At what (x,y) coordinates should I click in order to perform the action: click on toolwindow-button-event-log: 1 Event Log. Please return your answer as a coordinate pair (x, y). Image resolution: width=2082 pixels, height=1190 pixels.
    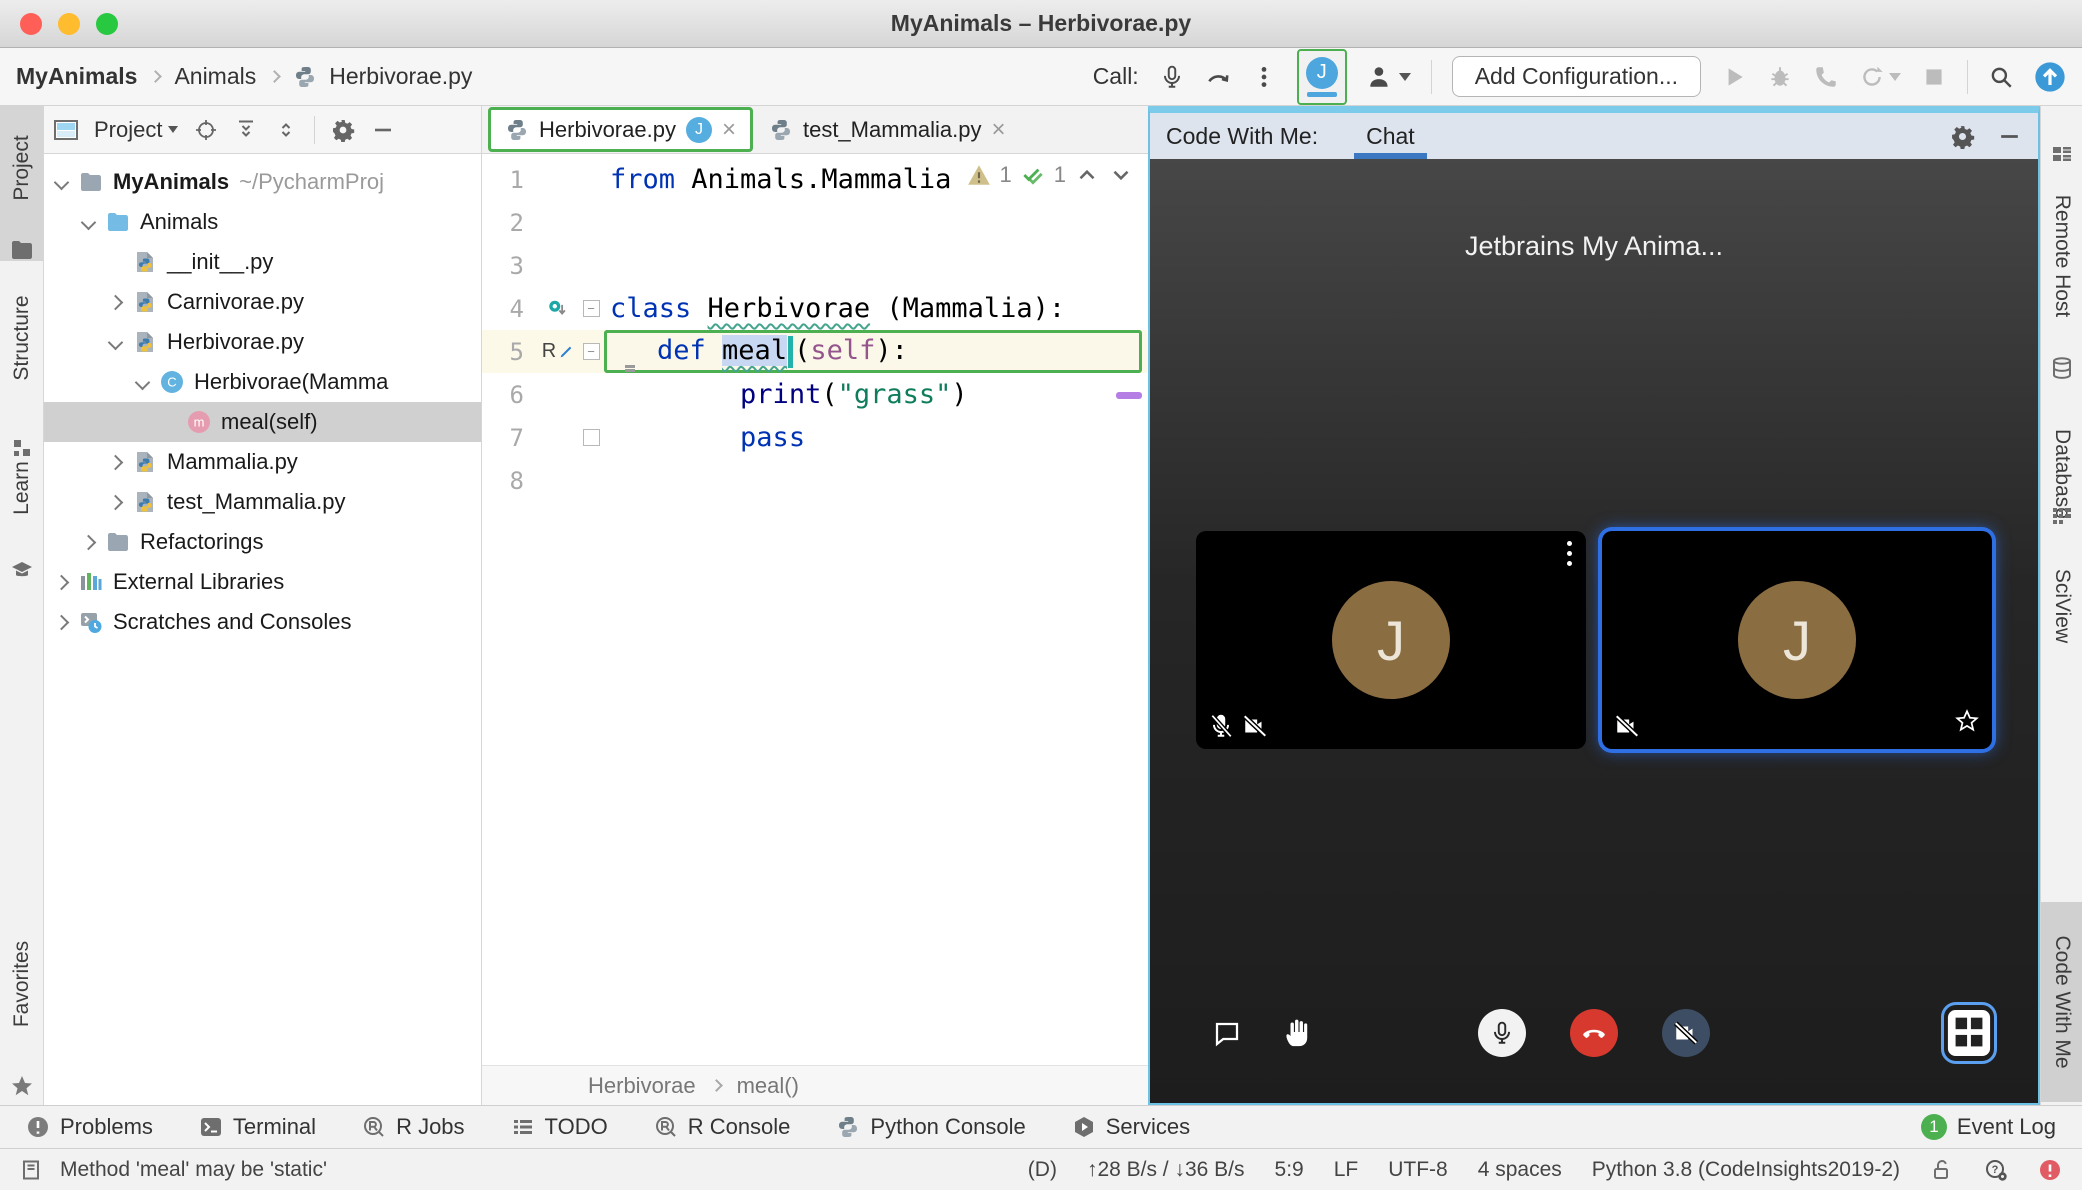
    Looking at the image, I should click on (1988, 1127).